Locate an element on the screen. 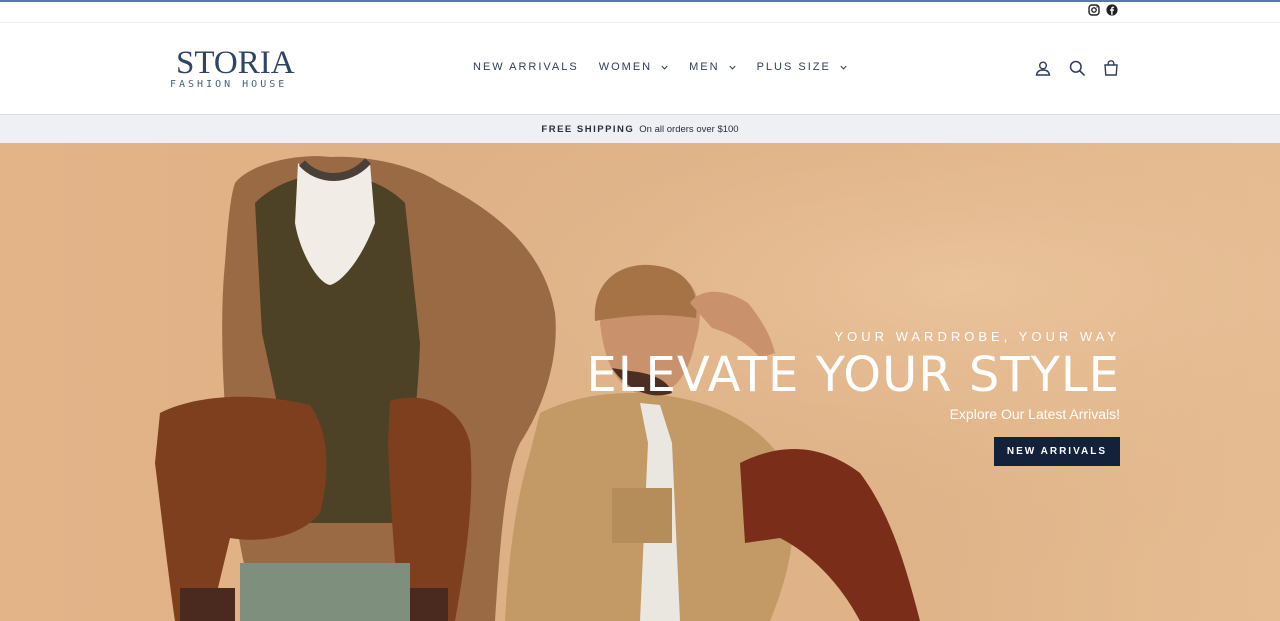  logo-tagline: FASHION HOUSE is located at coordinates (229, 84).